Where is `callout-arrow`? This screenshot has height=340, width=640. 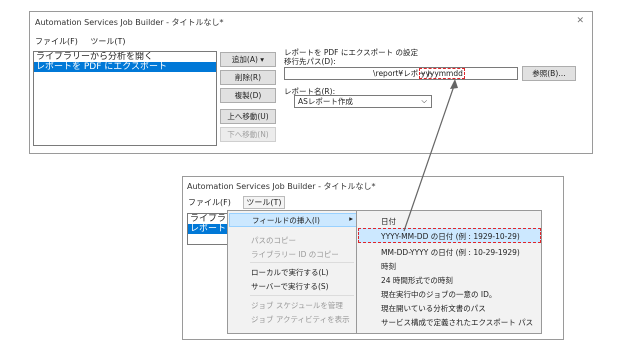
callout-arrow is located at coordinates (430, 155).